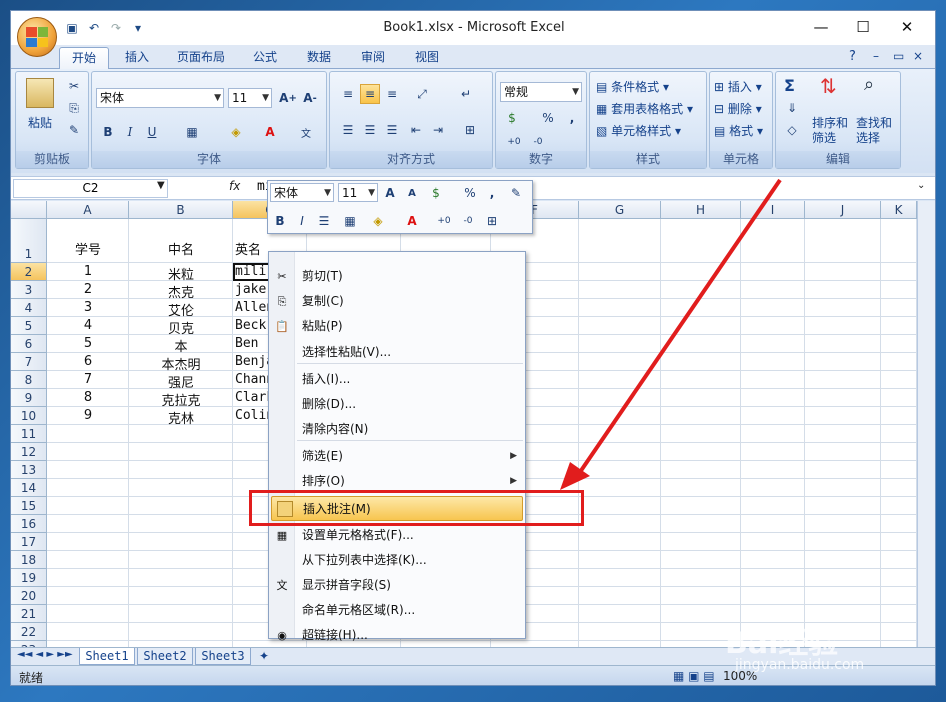  What do you see at coordinates (29, 632) in the screenshot?
I see `row-header-22: 22` at bounding box center [29, 632].